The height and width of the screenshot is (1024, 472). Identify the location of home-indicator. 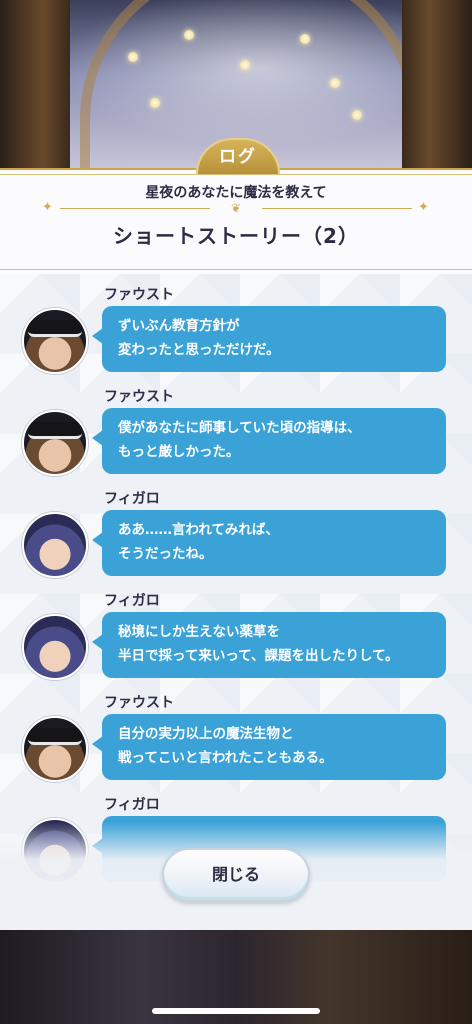
(236, 1011).